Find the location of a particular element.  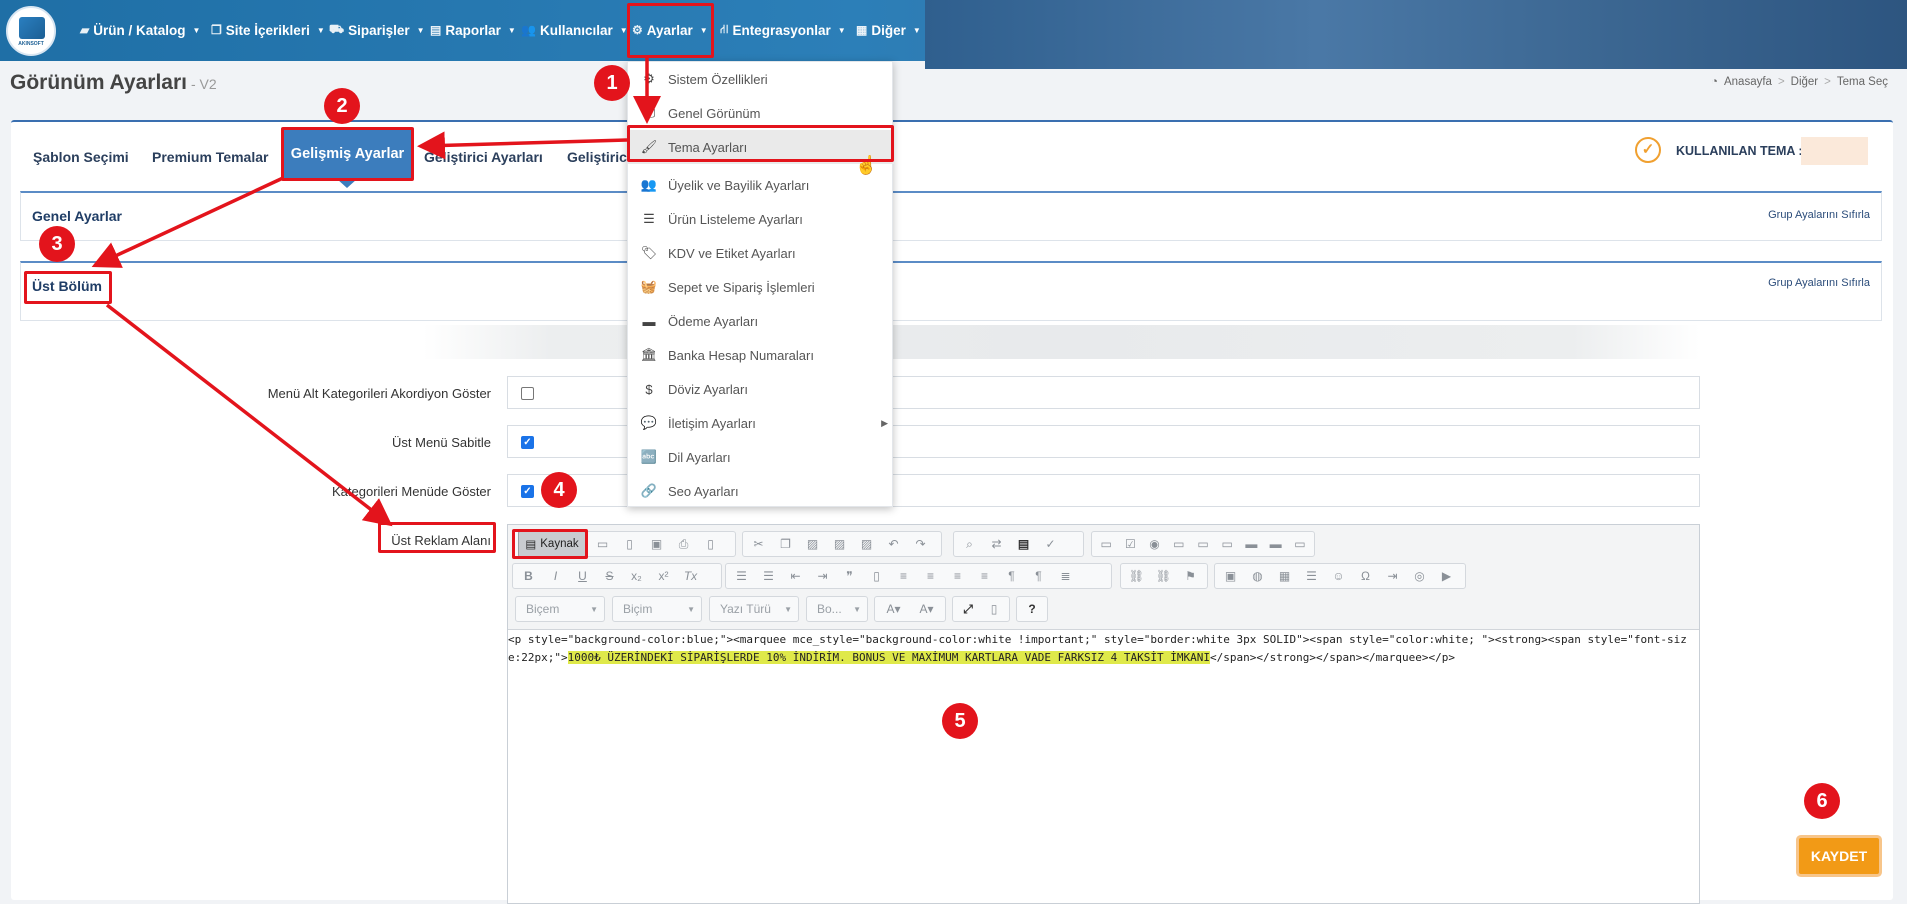

italic-icon: I is located at coordinates (555, 576).